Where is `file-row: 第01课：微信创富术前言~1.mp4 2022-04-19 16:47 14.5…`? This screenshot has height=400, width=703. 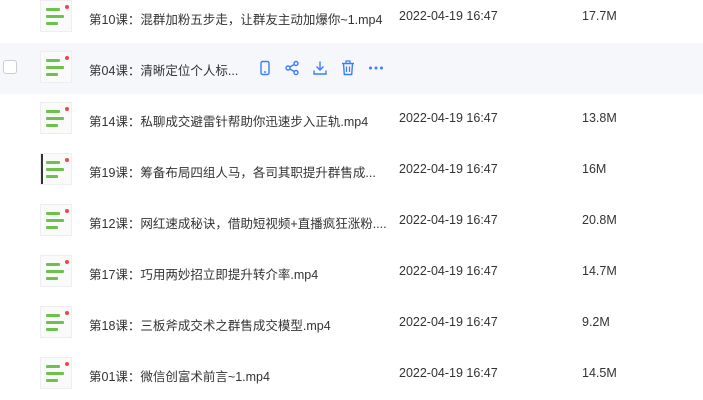
file-row: 第01课：微信创富术前言~1.mp4 2022-04-19 16:47 14.5… is located at coordinates (351, 374).